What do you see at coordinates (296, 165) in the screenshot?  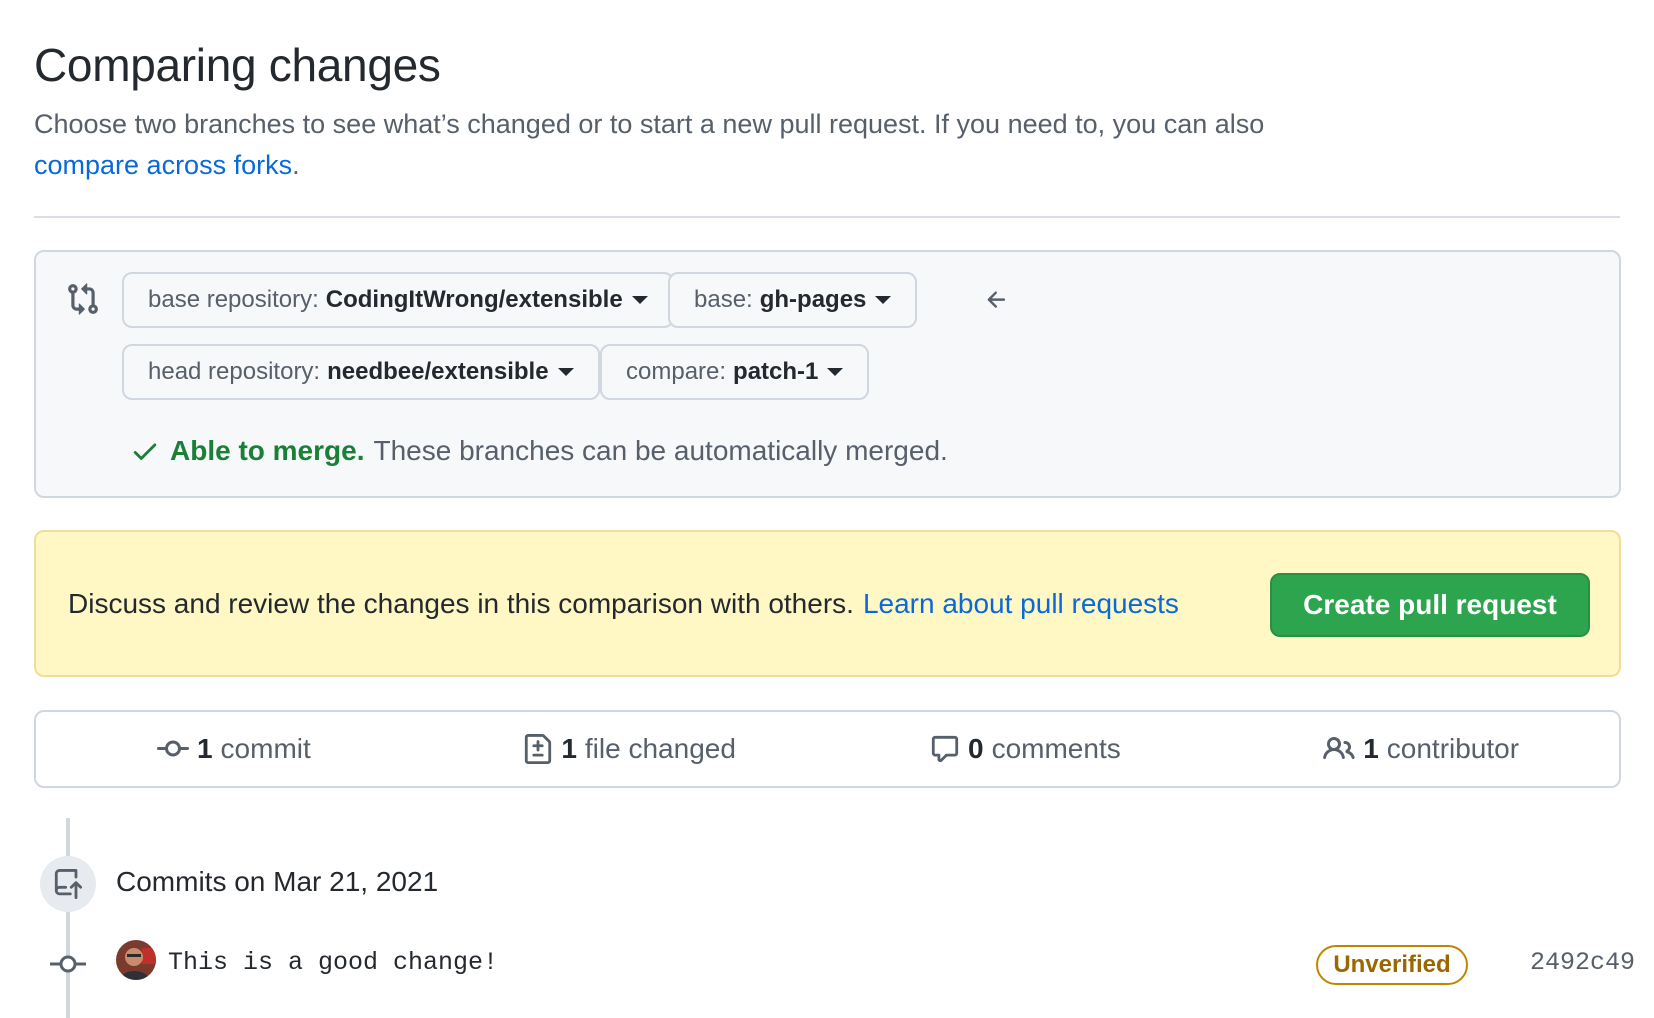 I see `description-suffix: .` at bounding box center [296, 165].